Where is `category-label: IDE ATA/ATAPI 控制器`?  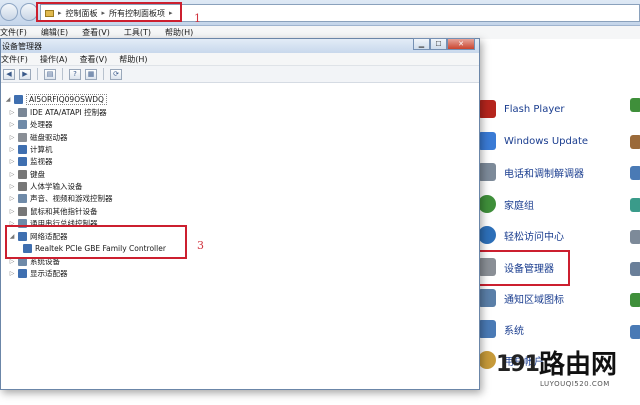
category-label: IDE ATA/ATAPI 控制器 is located at coordinates (68, 112).